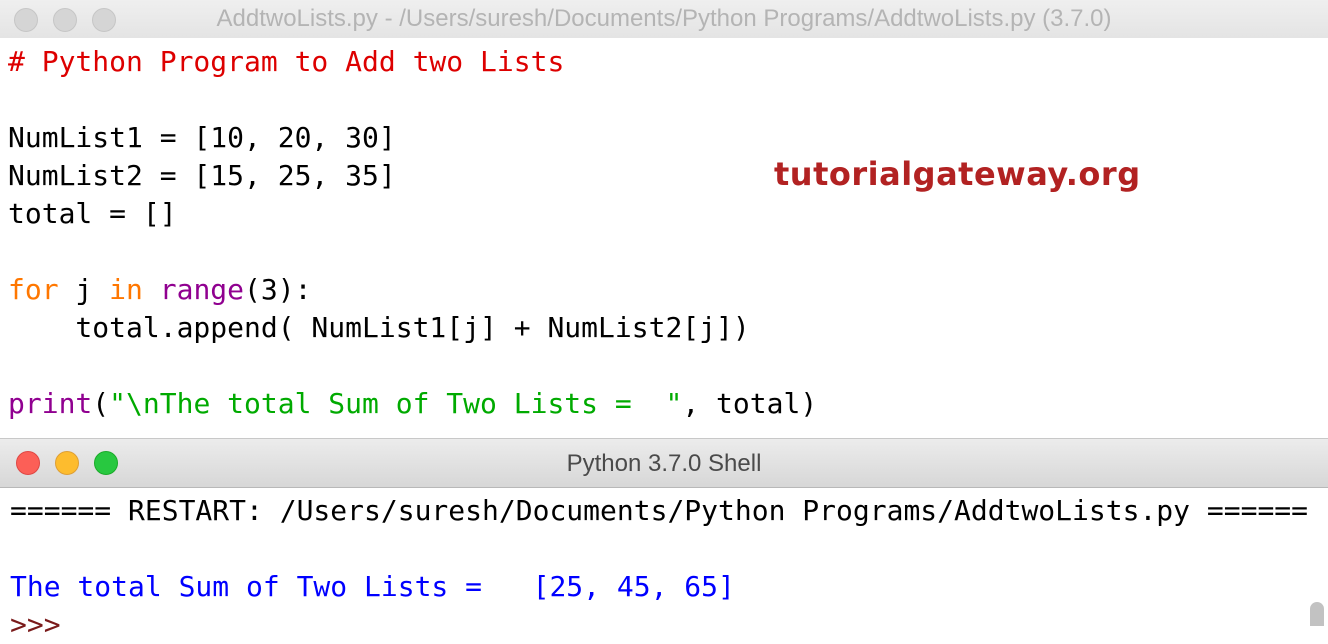 This screenshot has height=644, width=1328. What do you see at coordinates (202, 175) in the screenshot?
I see `code-line-numlist2: NumList2 = [15, 25, 35]` at bounding box center [202, 175].